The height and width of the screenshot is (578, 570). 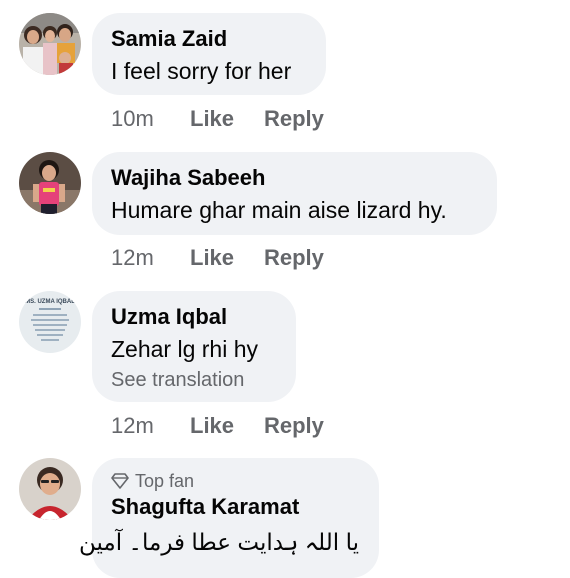 What do you see at coordinates (132, 119) in the screenshot?
I see `comment-timestamp: 10m` at bounding box center [132, 119].